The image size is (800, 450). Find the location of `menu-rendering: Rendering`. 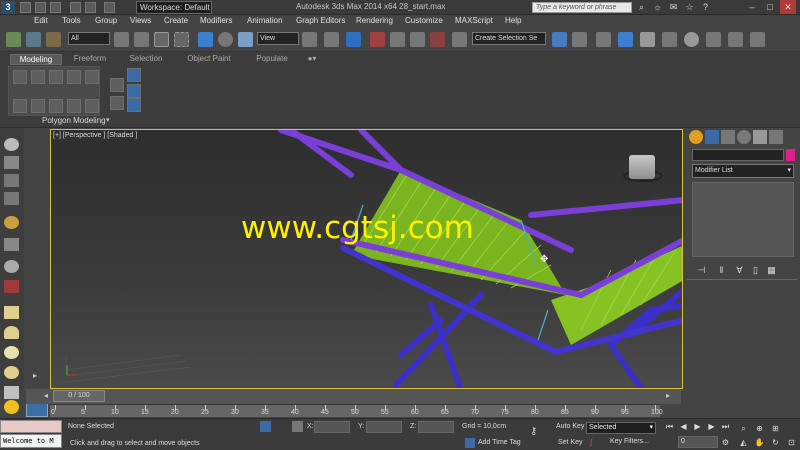

menu-rendering: Rendering is located at coordinates (374, 20).